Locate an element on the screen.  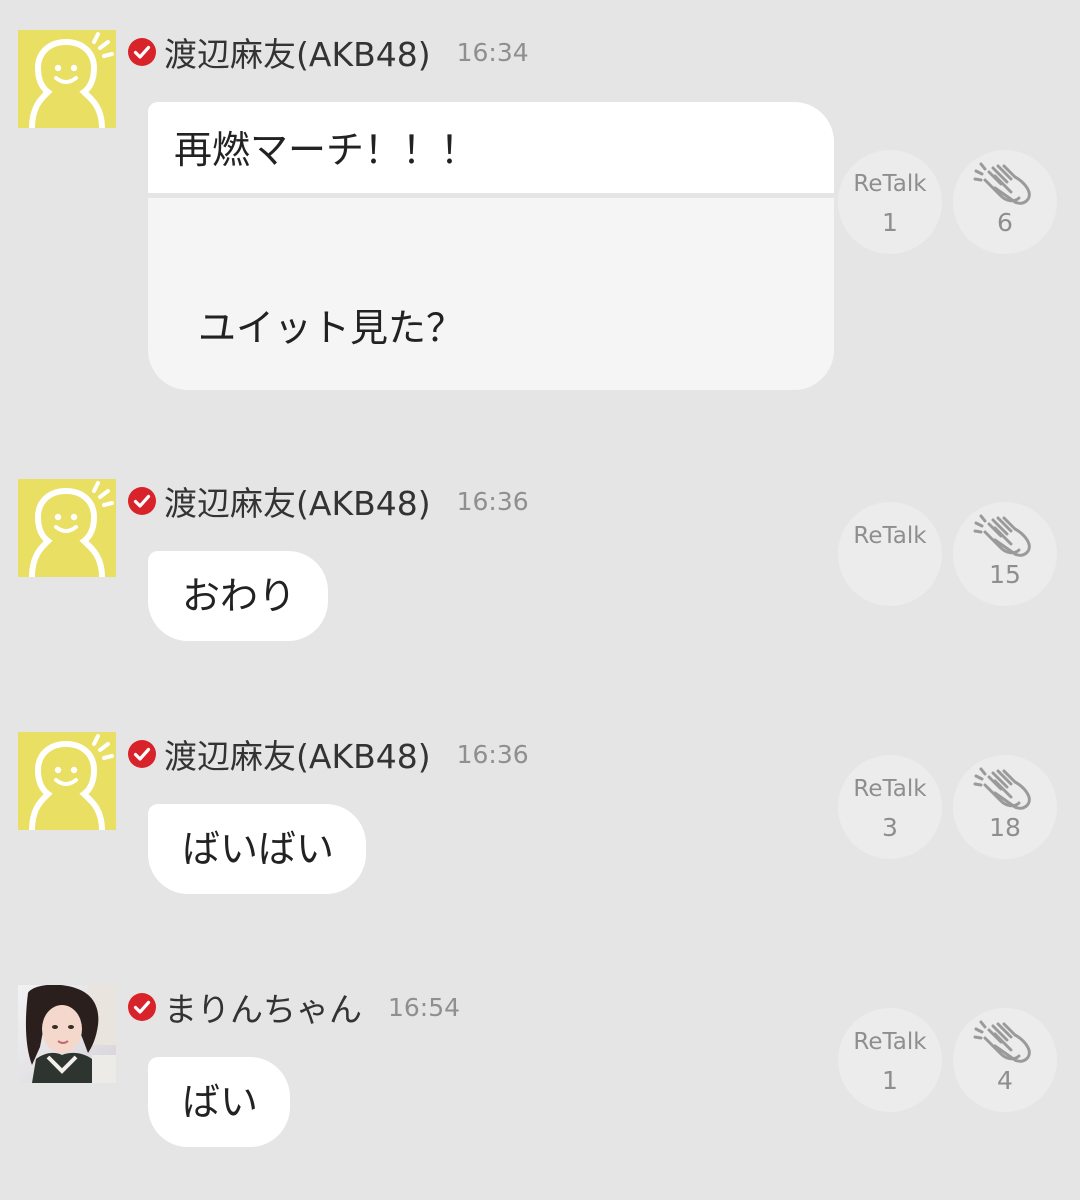
message-item: 渡辺麻友(AKB48) 16:36 おわり ReTalk 15 is located at coordinates (540, 564).